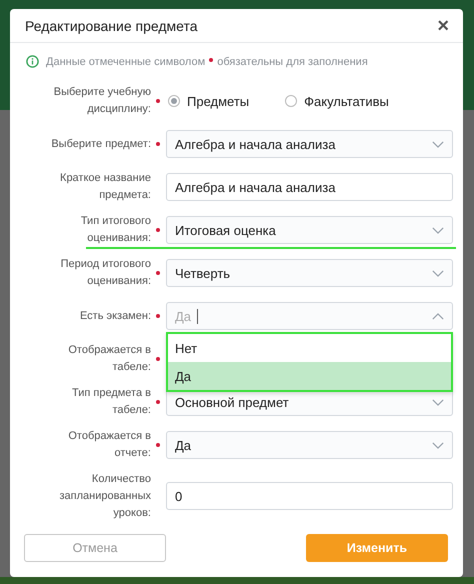 This screenshot has width=474, height=584. What do you see at coordinates (115, 230) in the screenshot?
I see `field-label: Тип итогового оценивания:` at bounding box center [115, 230].